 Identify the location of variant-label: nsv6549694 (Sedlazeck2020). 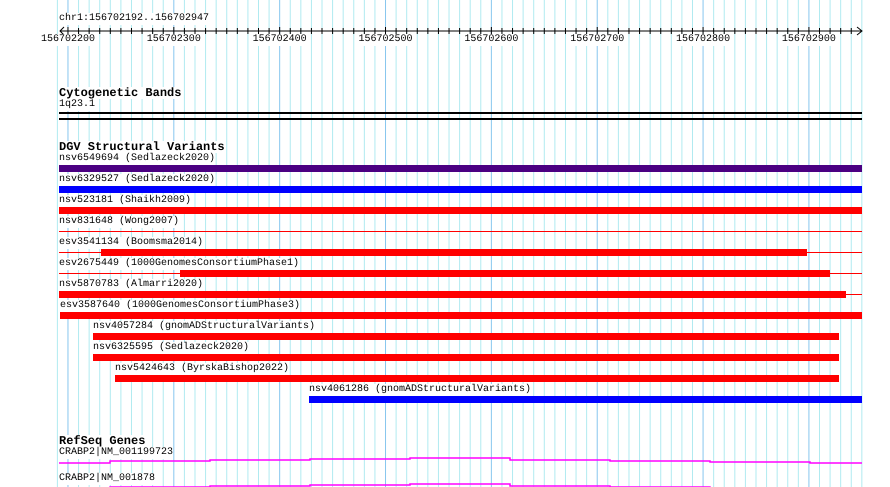
(137, 159).